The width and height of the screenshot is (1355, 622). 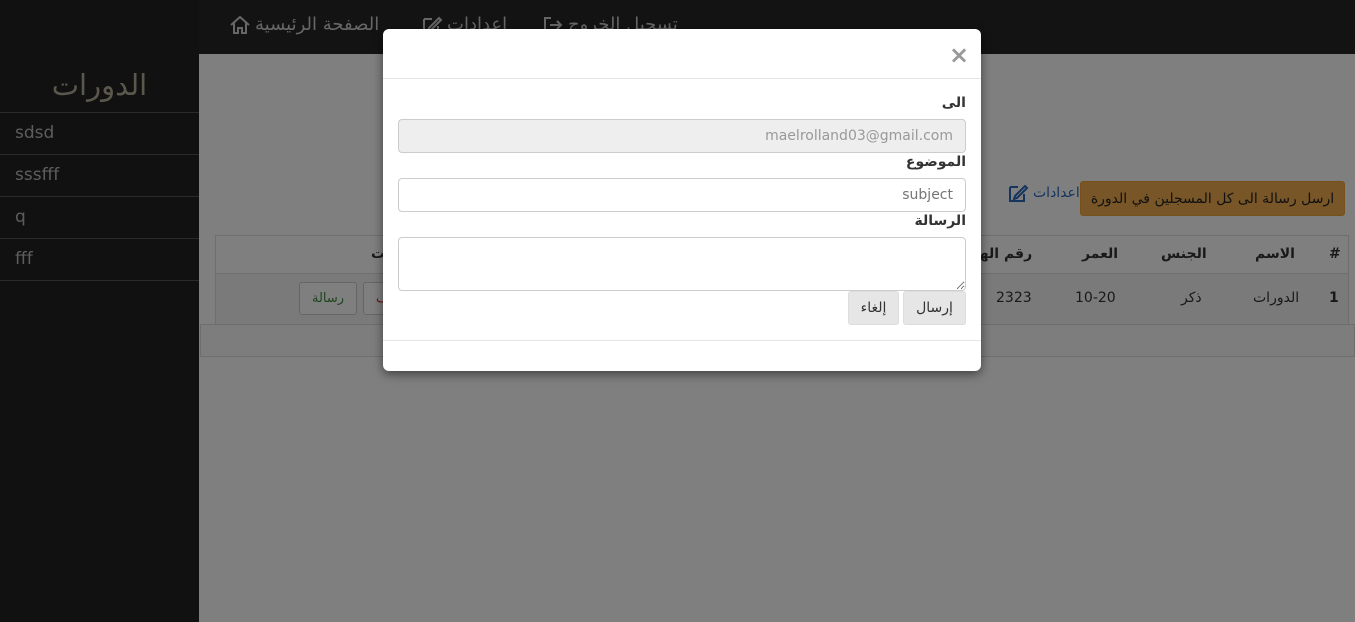 What do you see at coordinates (682, 264) in the screenshot?
I see `message-textarea` at bounding box center [682, 264].